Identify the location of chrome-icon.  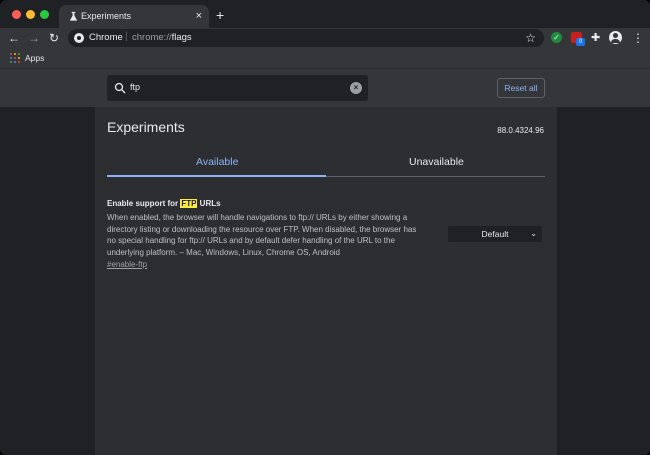
(79, 38).